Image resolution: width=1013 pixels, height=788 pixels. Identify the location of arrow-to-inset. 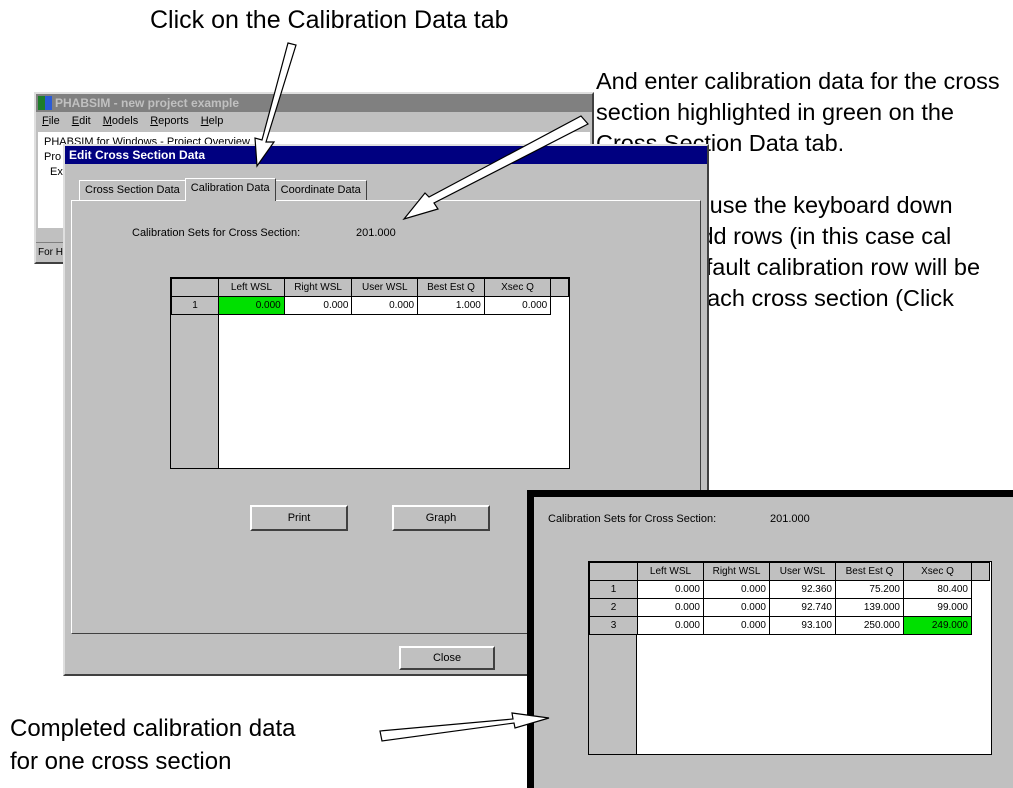
(464, 727).